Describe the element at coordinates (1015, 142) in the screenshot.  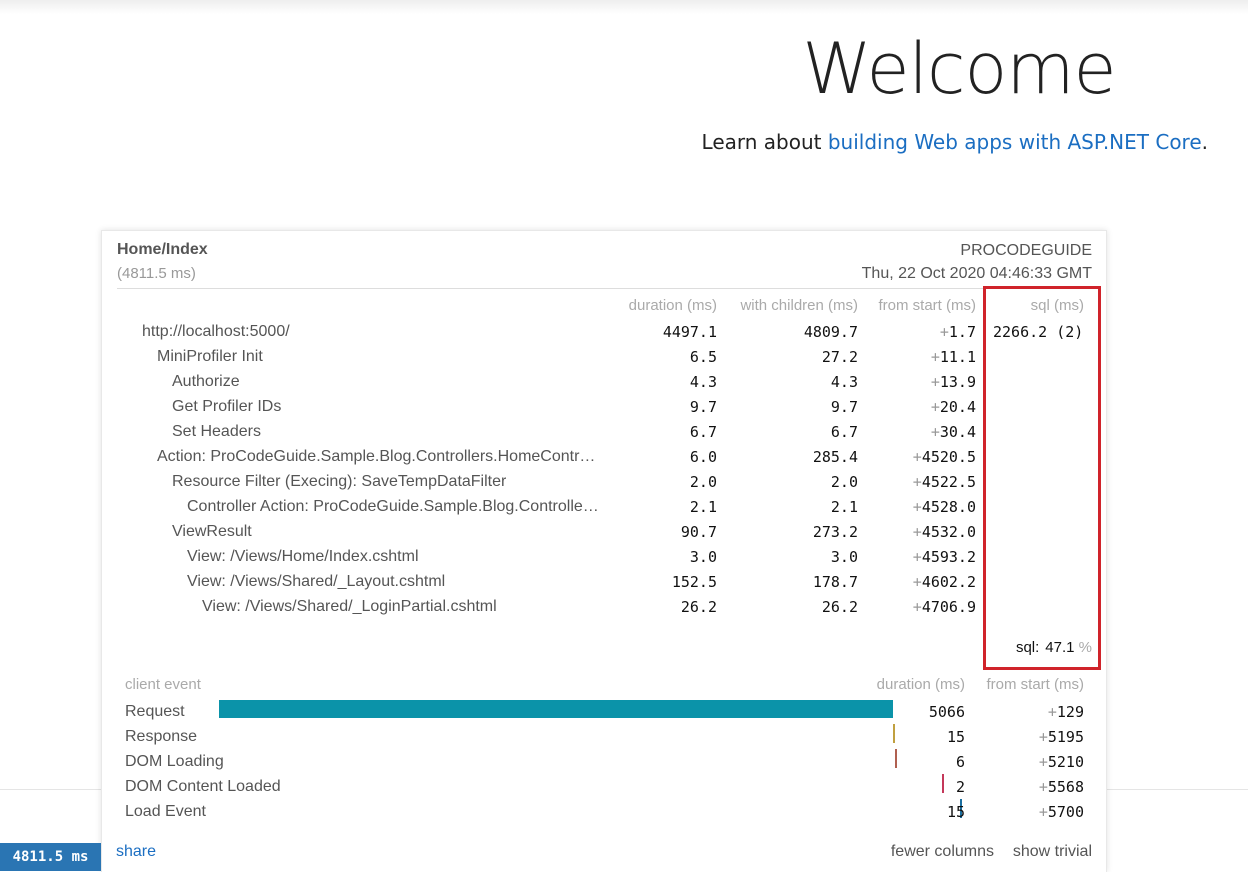
I see `aspnet-docs-link: building Web apps with ASP.NET Core` at that location.